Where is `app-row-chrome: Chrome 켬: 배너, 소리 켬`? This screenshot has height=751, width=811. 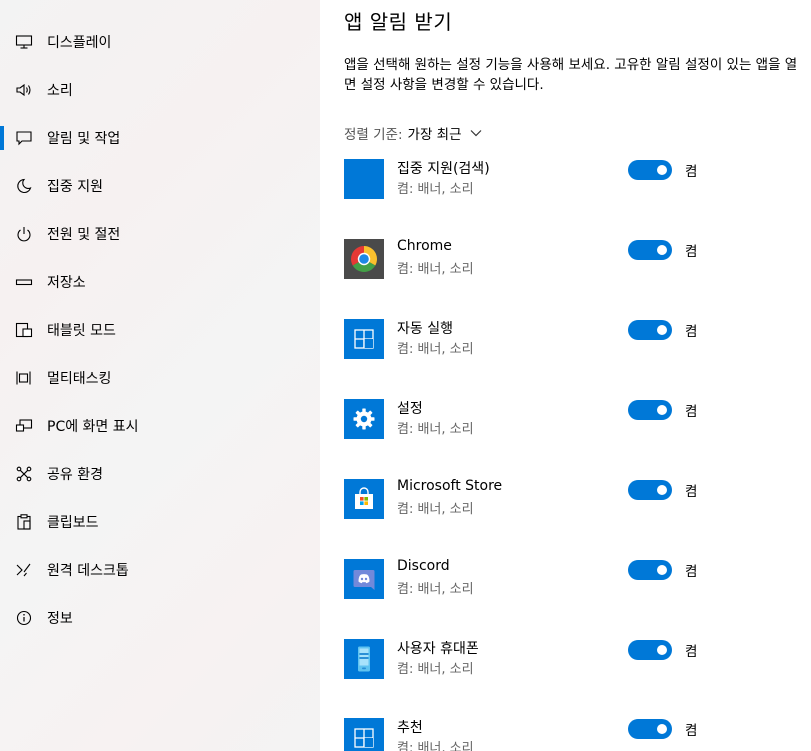 app-row-chrome: Chrome 켬: 배너, 소리 켬 is located at coordinates (574, 260).